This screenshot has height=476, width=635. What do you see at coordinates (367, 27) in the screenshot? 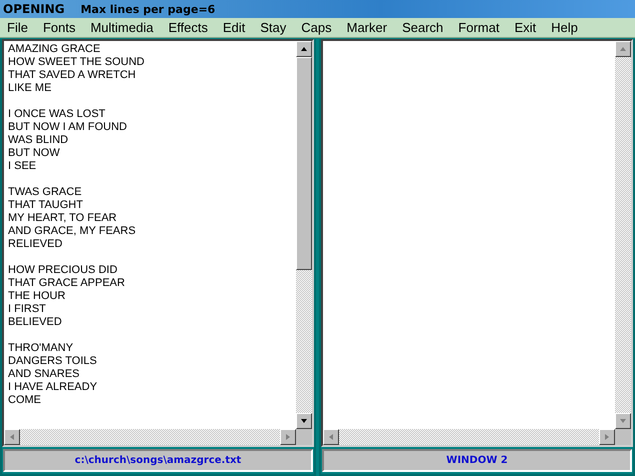
I see `menu-item: Marker` at bounding box center [367, 27].